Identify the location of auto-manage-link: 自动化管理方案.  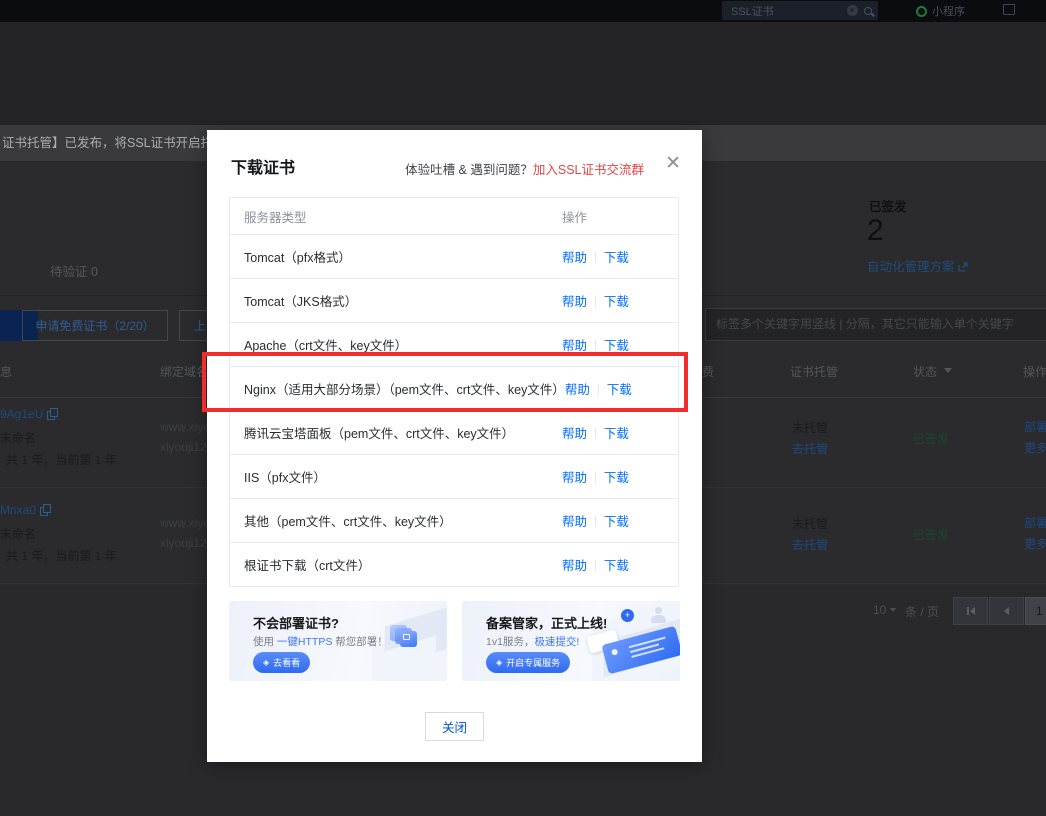
(917, 265).